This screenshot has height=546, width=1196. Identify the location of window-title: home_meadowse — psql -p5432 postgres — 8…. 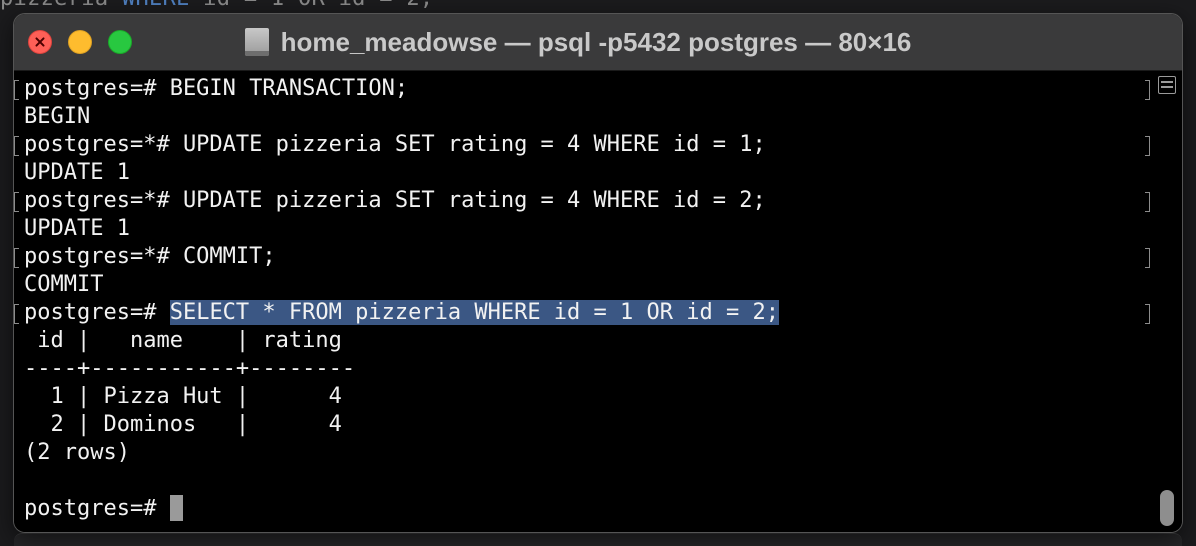
(596, 41).